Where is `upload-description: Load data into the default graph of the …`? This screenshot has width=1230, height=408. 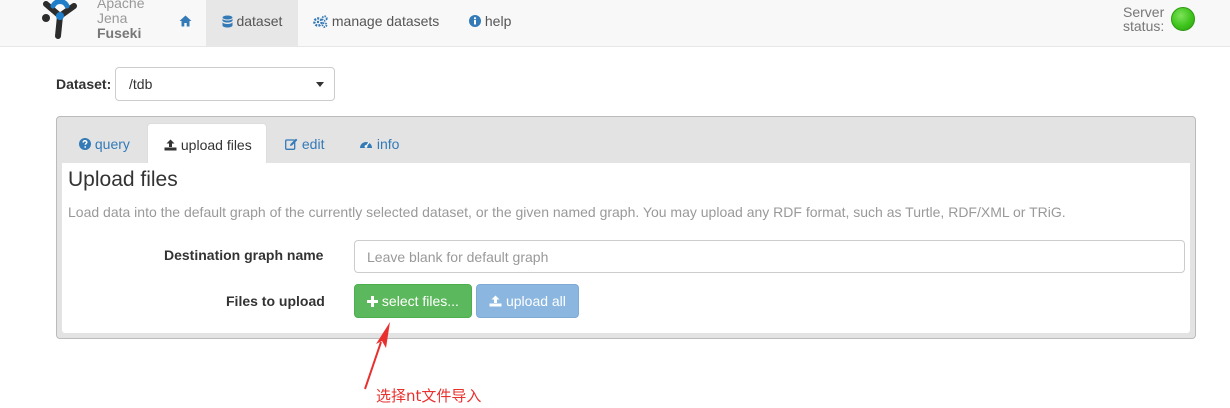 upload-description: Load data into the default graph of the … is located at coordinates (567, 212).